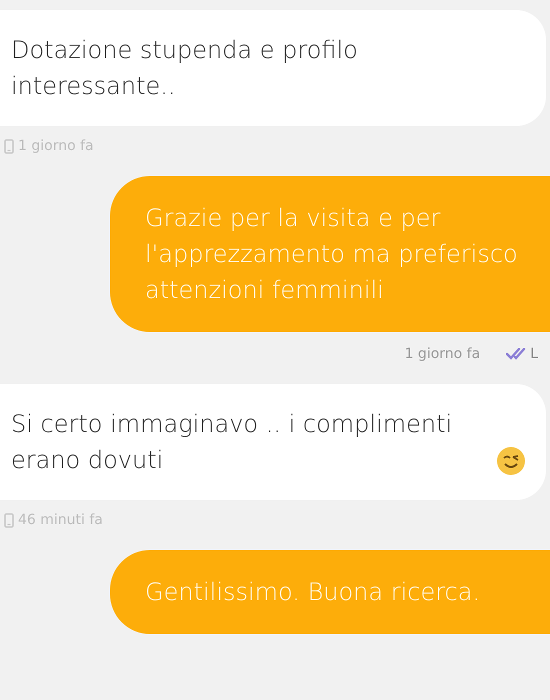 The image size is (550, 700). What do you see at coordinates (442, 354) in the screenshot?
I see `message-time: 1 giorno fa` at bounding box center [442, 354].